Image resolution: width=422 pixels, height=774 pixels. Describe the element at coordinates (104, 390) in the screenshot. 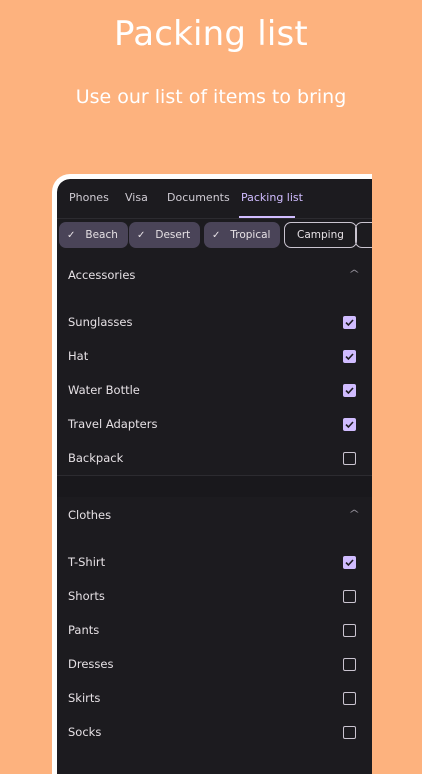

I see `item-label: Water Bottle` at that location.